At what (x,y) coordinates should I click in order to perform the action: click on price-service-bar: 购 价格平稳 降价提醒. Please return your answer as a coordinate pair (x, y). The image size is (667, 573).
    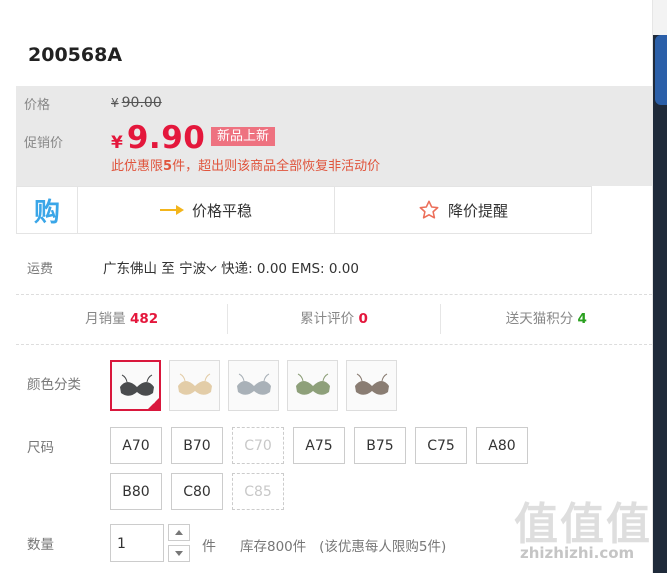
    Looking at the image, I should click on (304, 210).